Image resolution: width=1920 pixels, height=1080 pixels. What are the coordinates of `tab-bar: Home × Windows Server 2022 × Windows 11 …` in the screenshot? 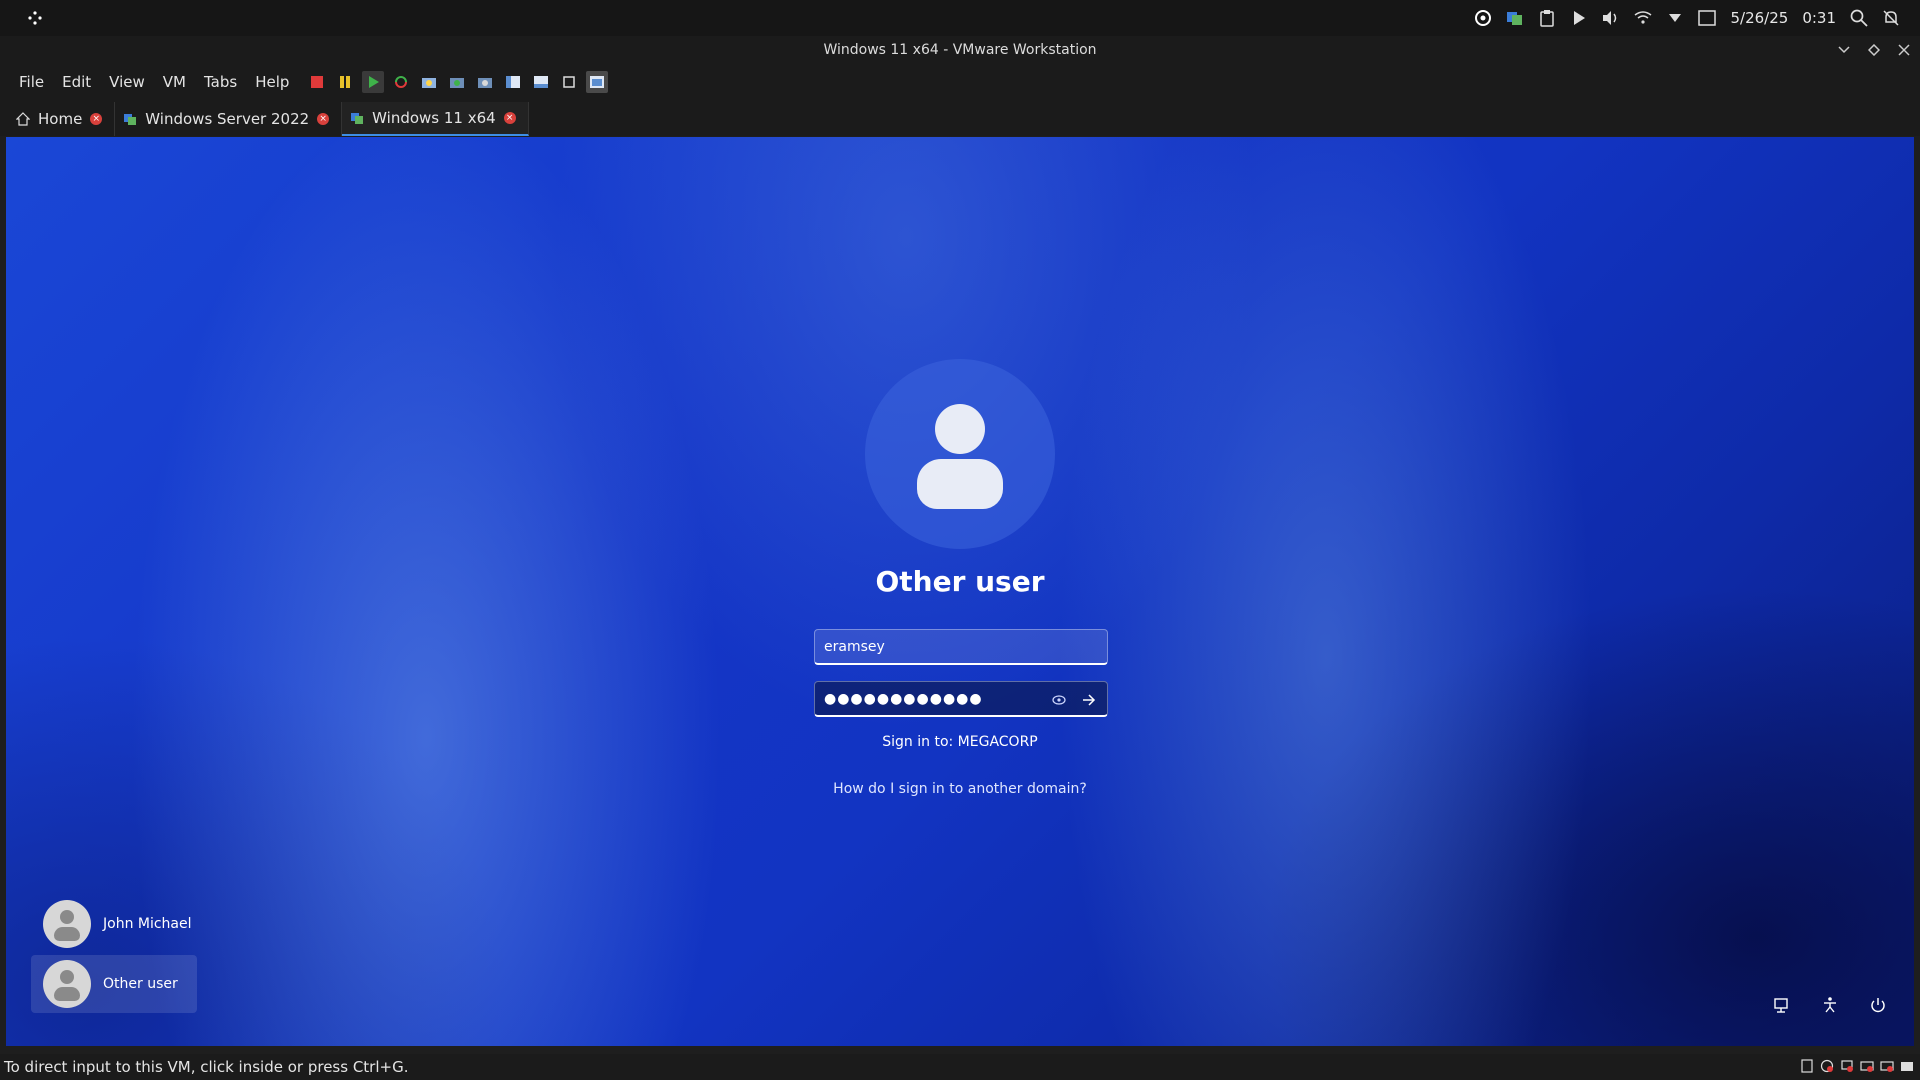 It's located at (960, 118).